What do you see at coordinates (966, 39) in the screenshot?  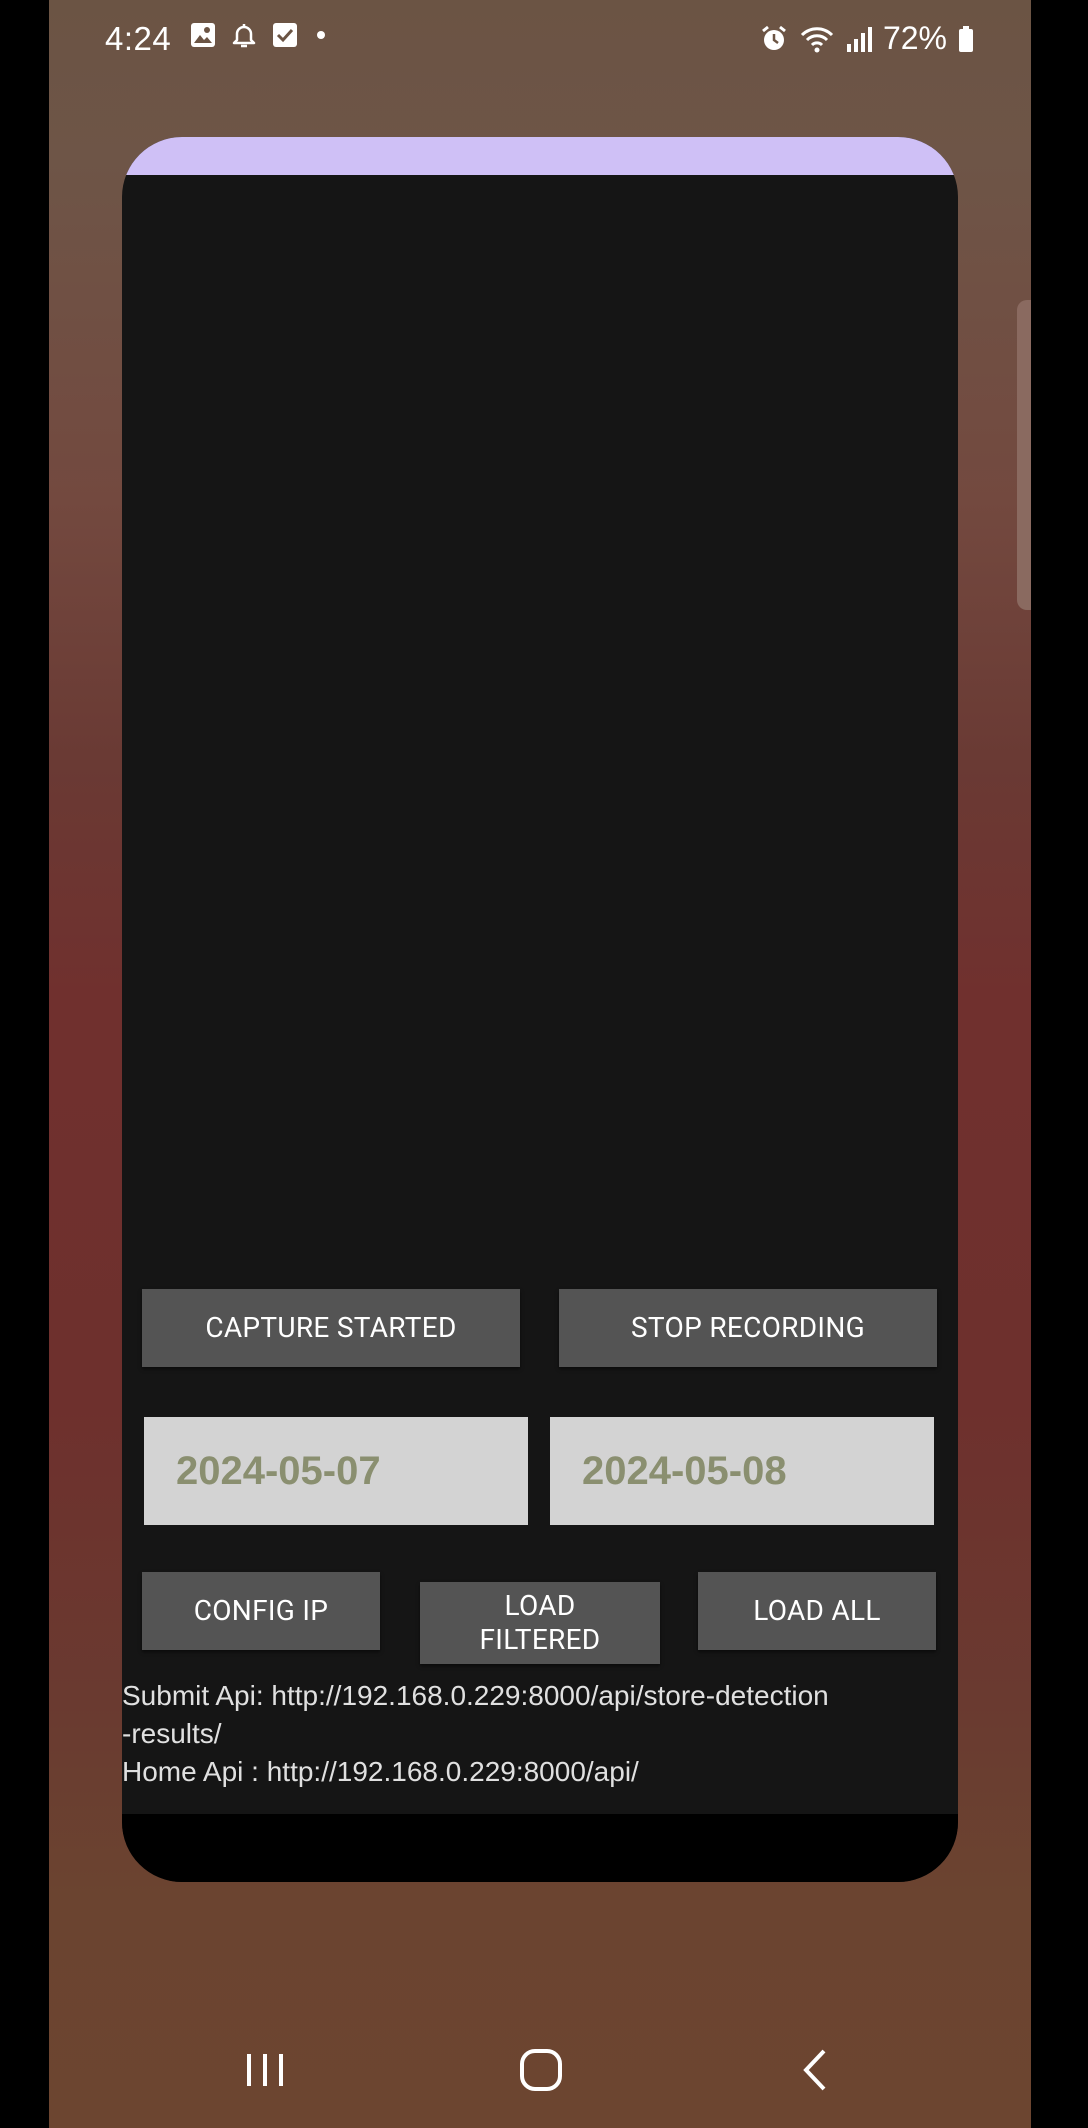 I see `battery-icon` at bounding box center [966, 39].